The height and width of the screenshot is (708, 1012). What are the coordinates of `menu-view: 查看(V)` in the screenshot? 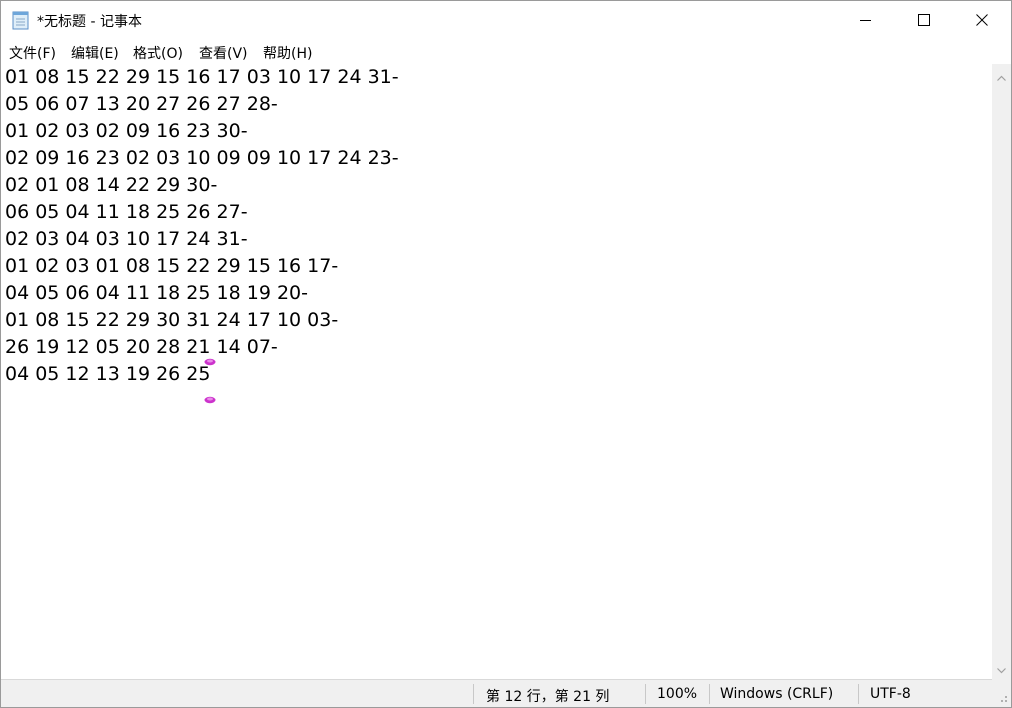 It's located at (223, 53).